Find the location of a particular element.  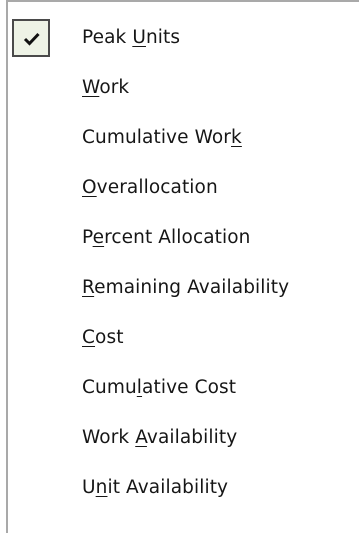

menu-item-remaining-availability: Remaining Availability is located at coordinates (179, 288).